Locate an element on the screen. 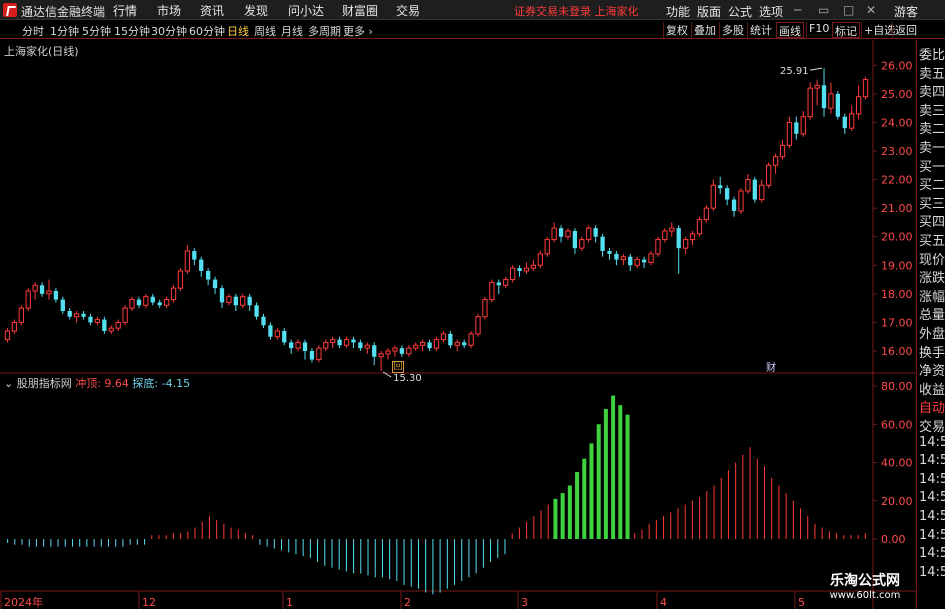 The height and width of the screenshot is (609, 945). price-tick-label: 17.00 is located at coordinates (897, 322).